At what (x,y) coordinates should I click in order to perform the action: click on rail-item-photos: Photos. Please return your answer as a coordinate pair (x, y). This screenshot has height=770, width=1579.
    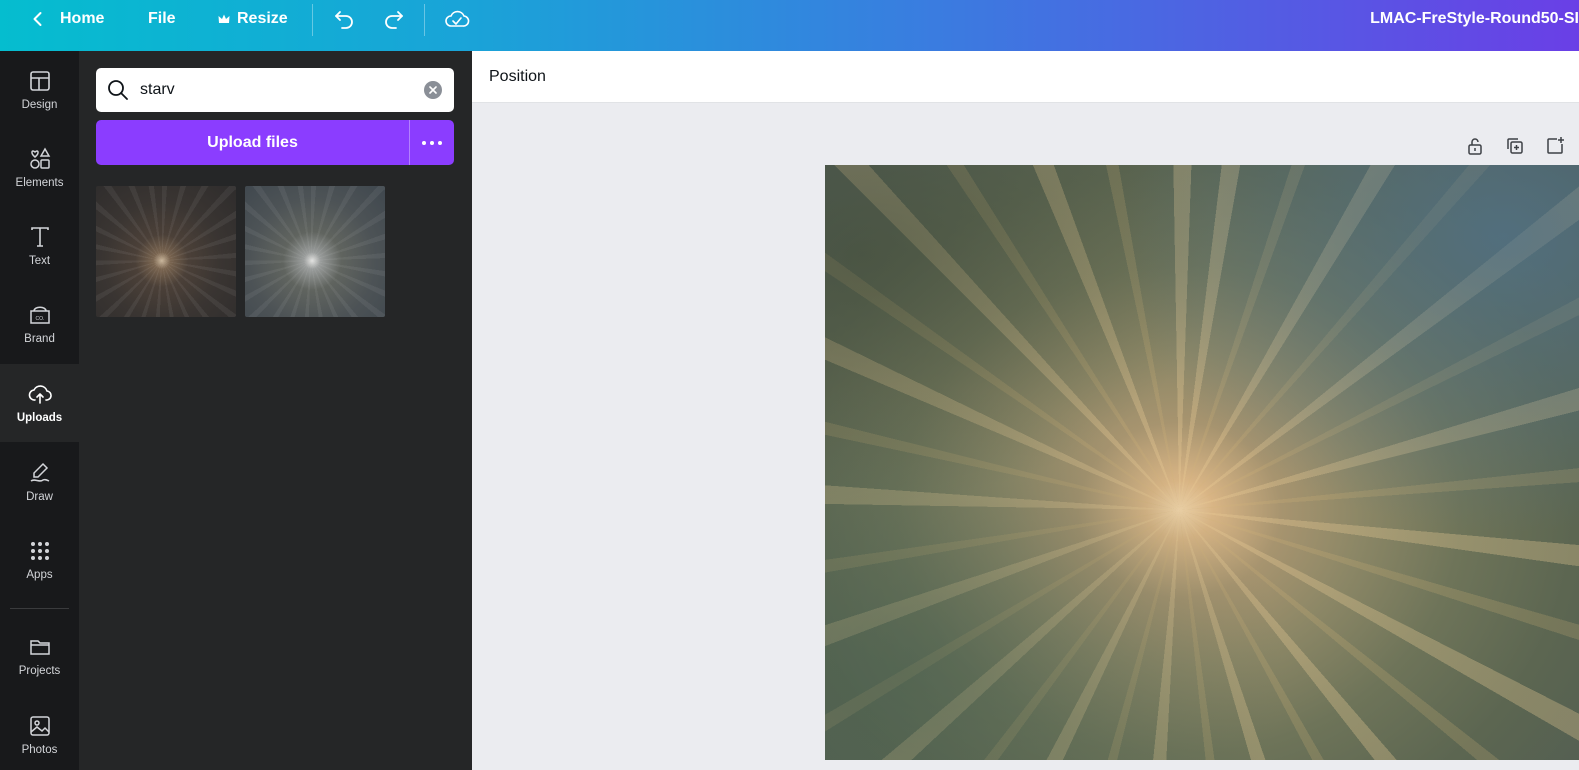
    Looking at the image, I should click on (39, 733).